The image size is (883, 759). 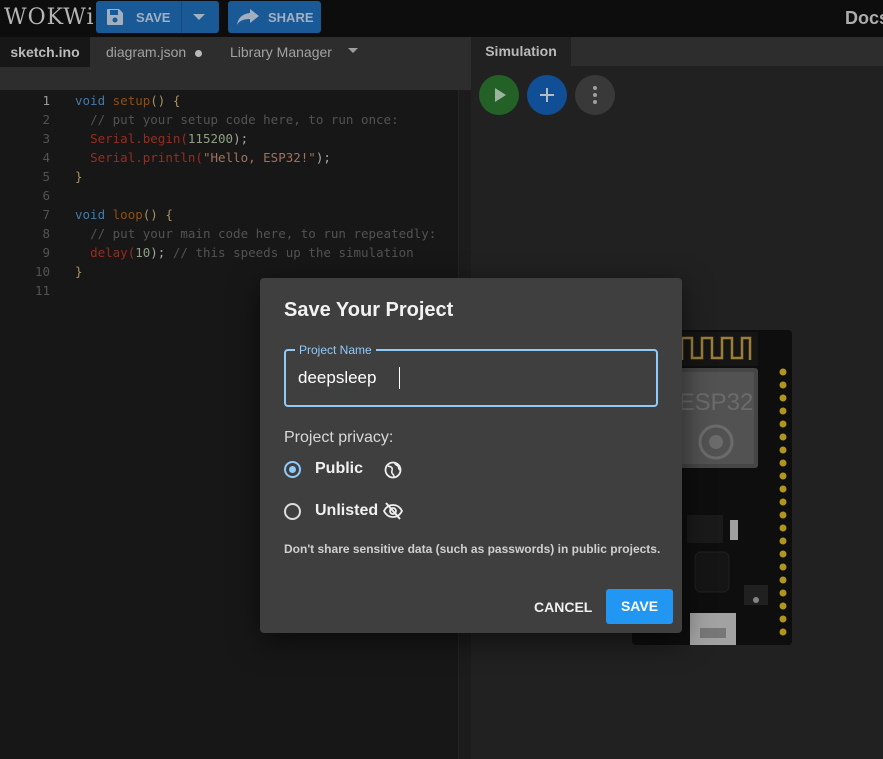 I want to click on privacy-public-label: Public, so click(x=339, y=469).